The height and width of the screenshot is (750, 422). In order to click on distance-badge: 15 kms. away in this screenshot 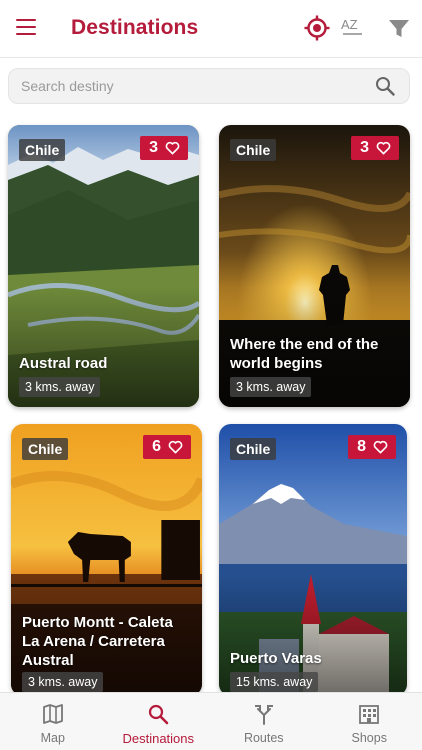, I will do `click(274, 682)`.